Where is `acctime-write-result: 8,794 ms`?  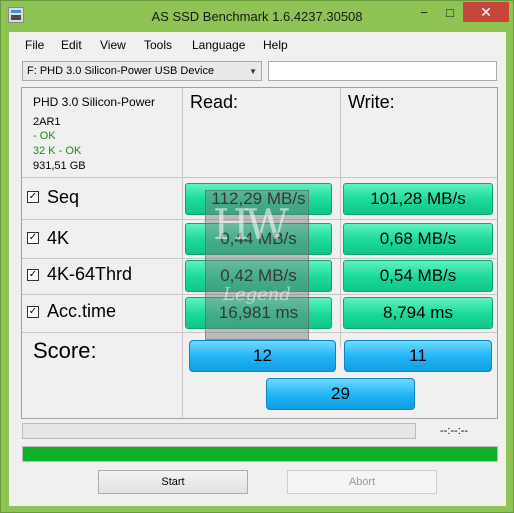 acctime-write-result: 8,794 ms is located at coordinates (418, 313).